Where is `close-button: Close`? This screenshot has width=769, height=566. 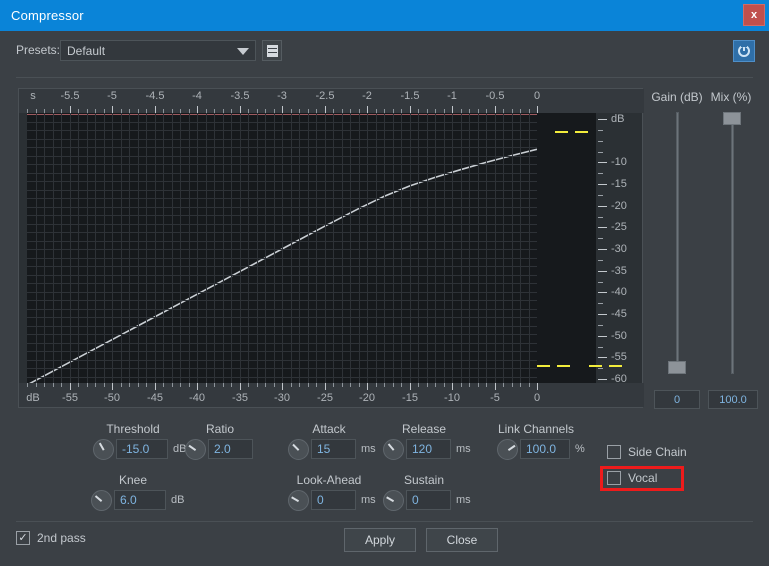 close-button: Close is located at coordinates (462, 540).